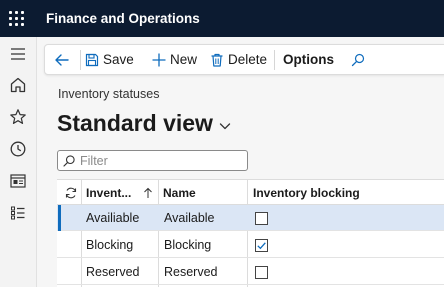 This screenshot has height=287, width=444. What do you see at coordinates (250, 245) in the screenshot?
I see `table-row: Blocking Blocking` at bounding box center [250, 245].